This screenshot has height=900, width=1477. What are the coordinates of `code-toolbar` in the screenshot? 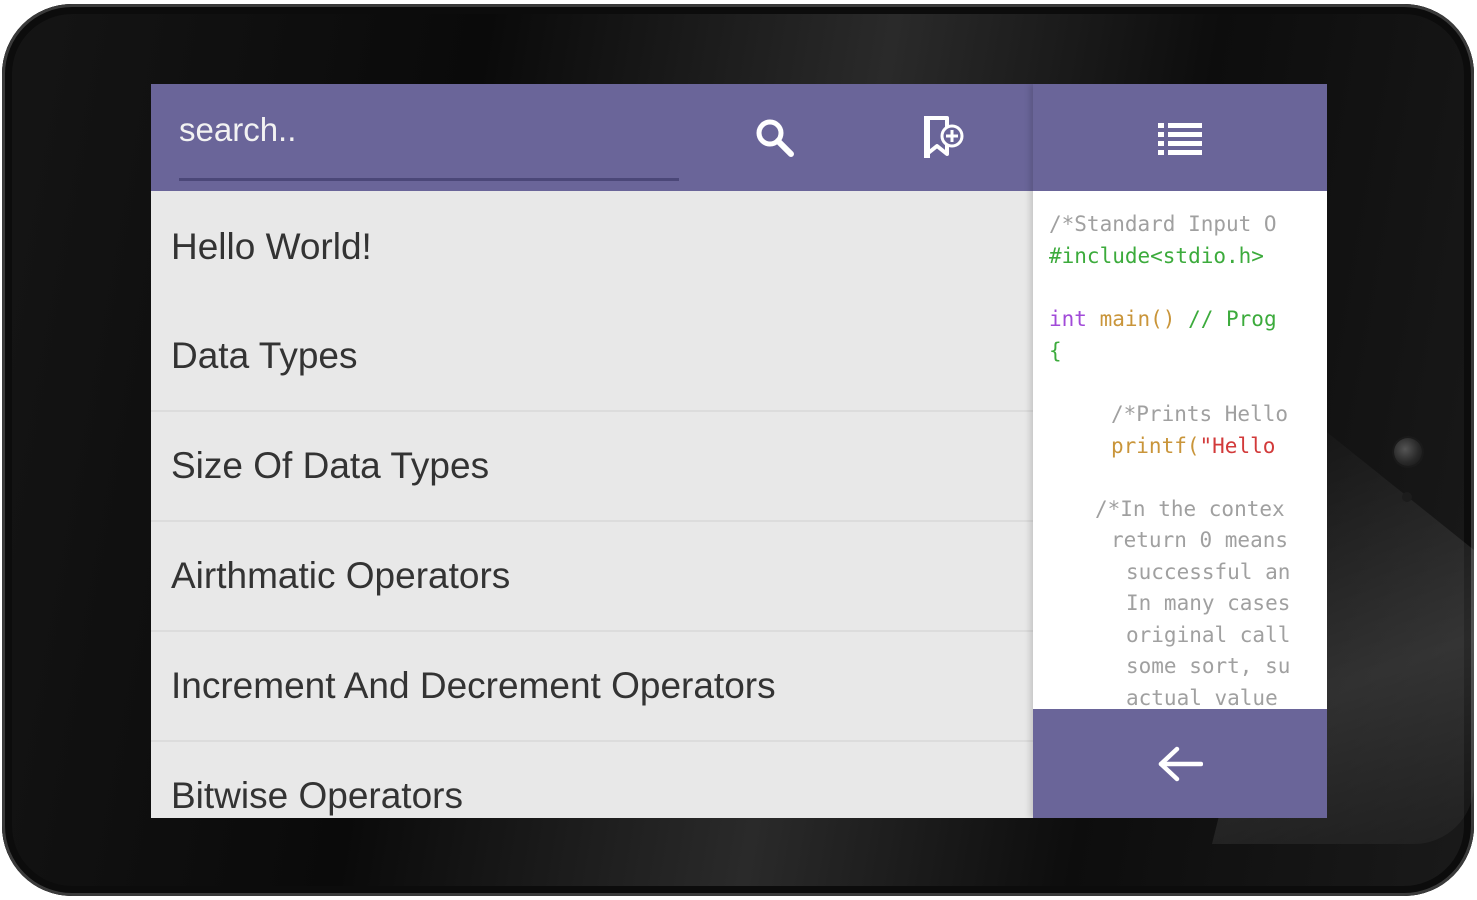 It's located at (1180, 137).